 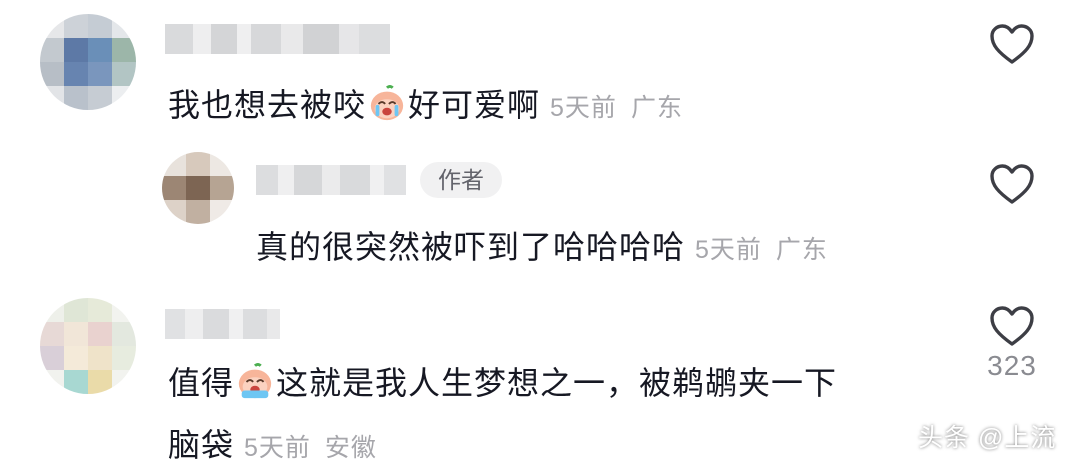 What do you see at coordinates (474, 105) in the screenshot?
I see `comment-text-end: 好可爱啊` at bounding box center [474, 105].